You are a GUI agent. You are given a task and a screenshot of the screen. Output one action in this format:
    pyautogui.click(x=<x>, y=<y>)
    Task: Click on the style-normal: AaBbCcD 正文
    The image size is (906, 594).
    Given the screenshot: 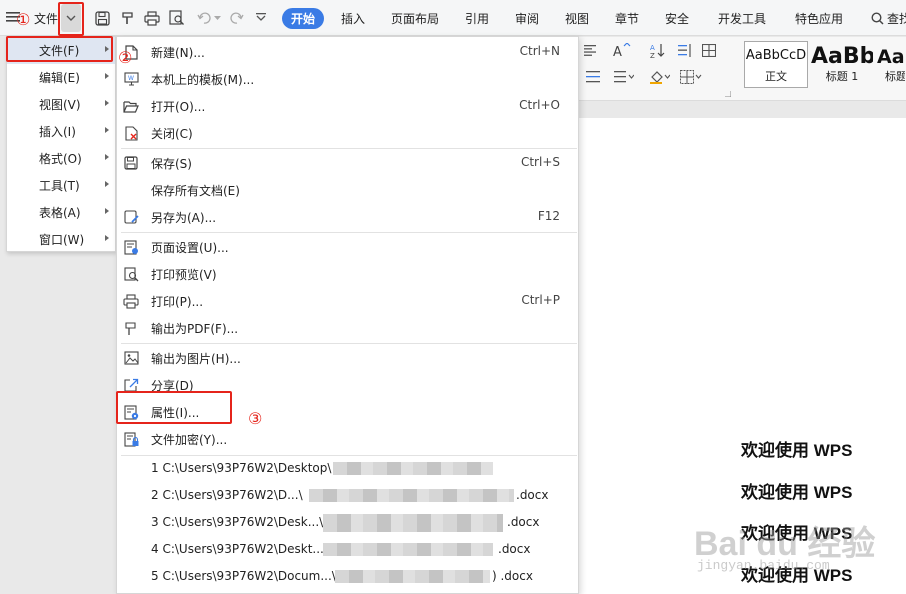 What is the action you would take?
    pyautogui.click(x=776, y=64)
    